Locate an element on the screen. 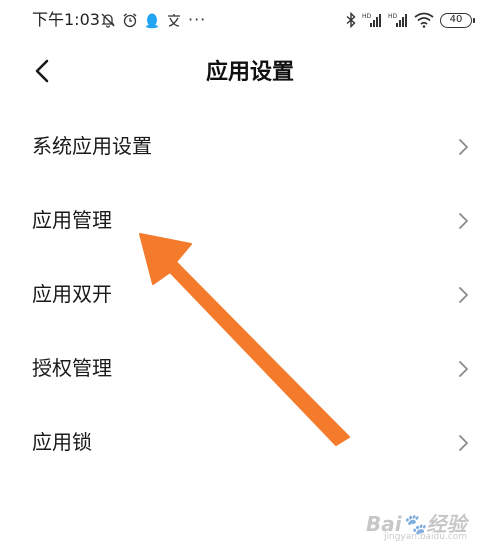 The width and height of the screenshot is (500, 554). list-item-label: 系统应用设置 is located at coordinates (92, 146).